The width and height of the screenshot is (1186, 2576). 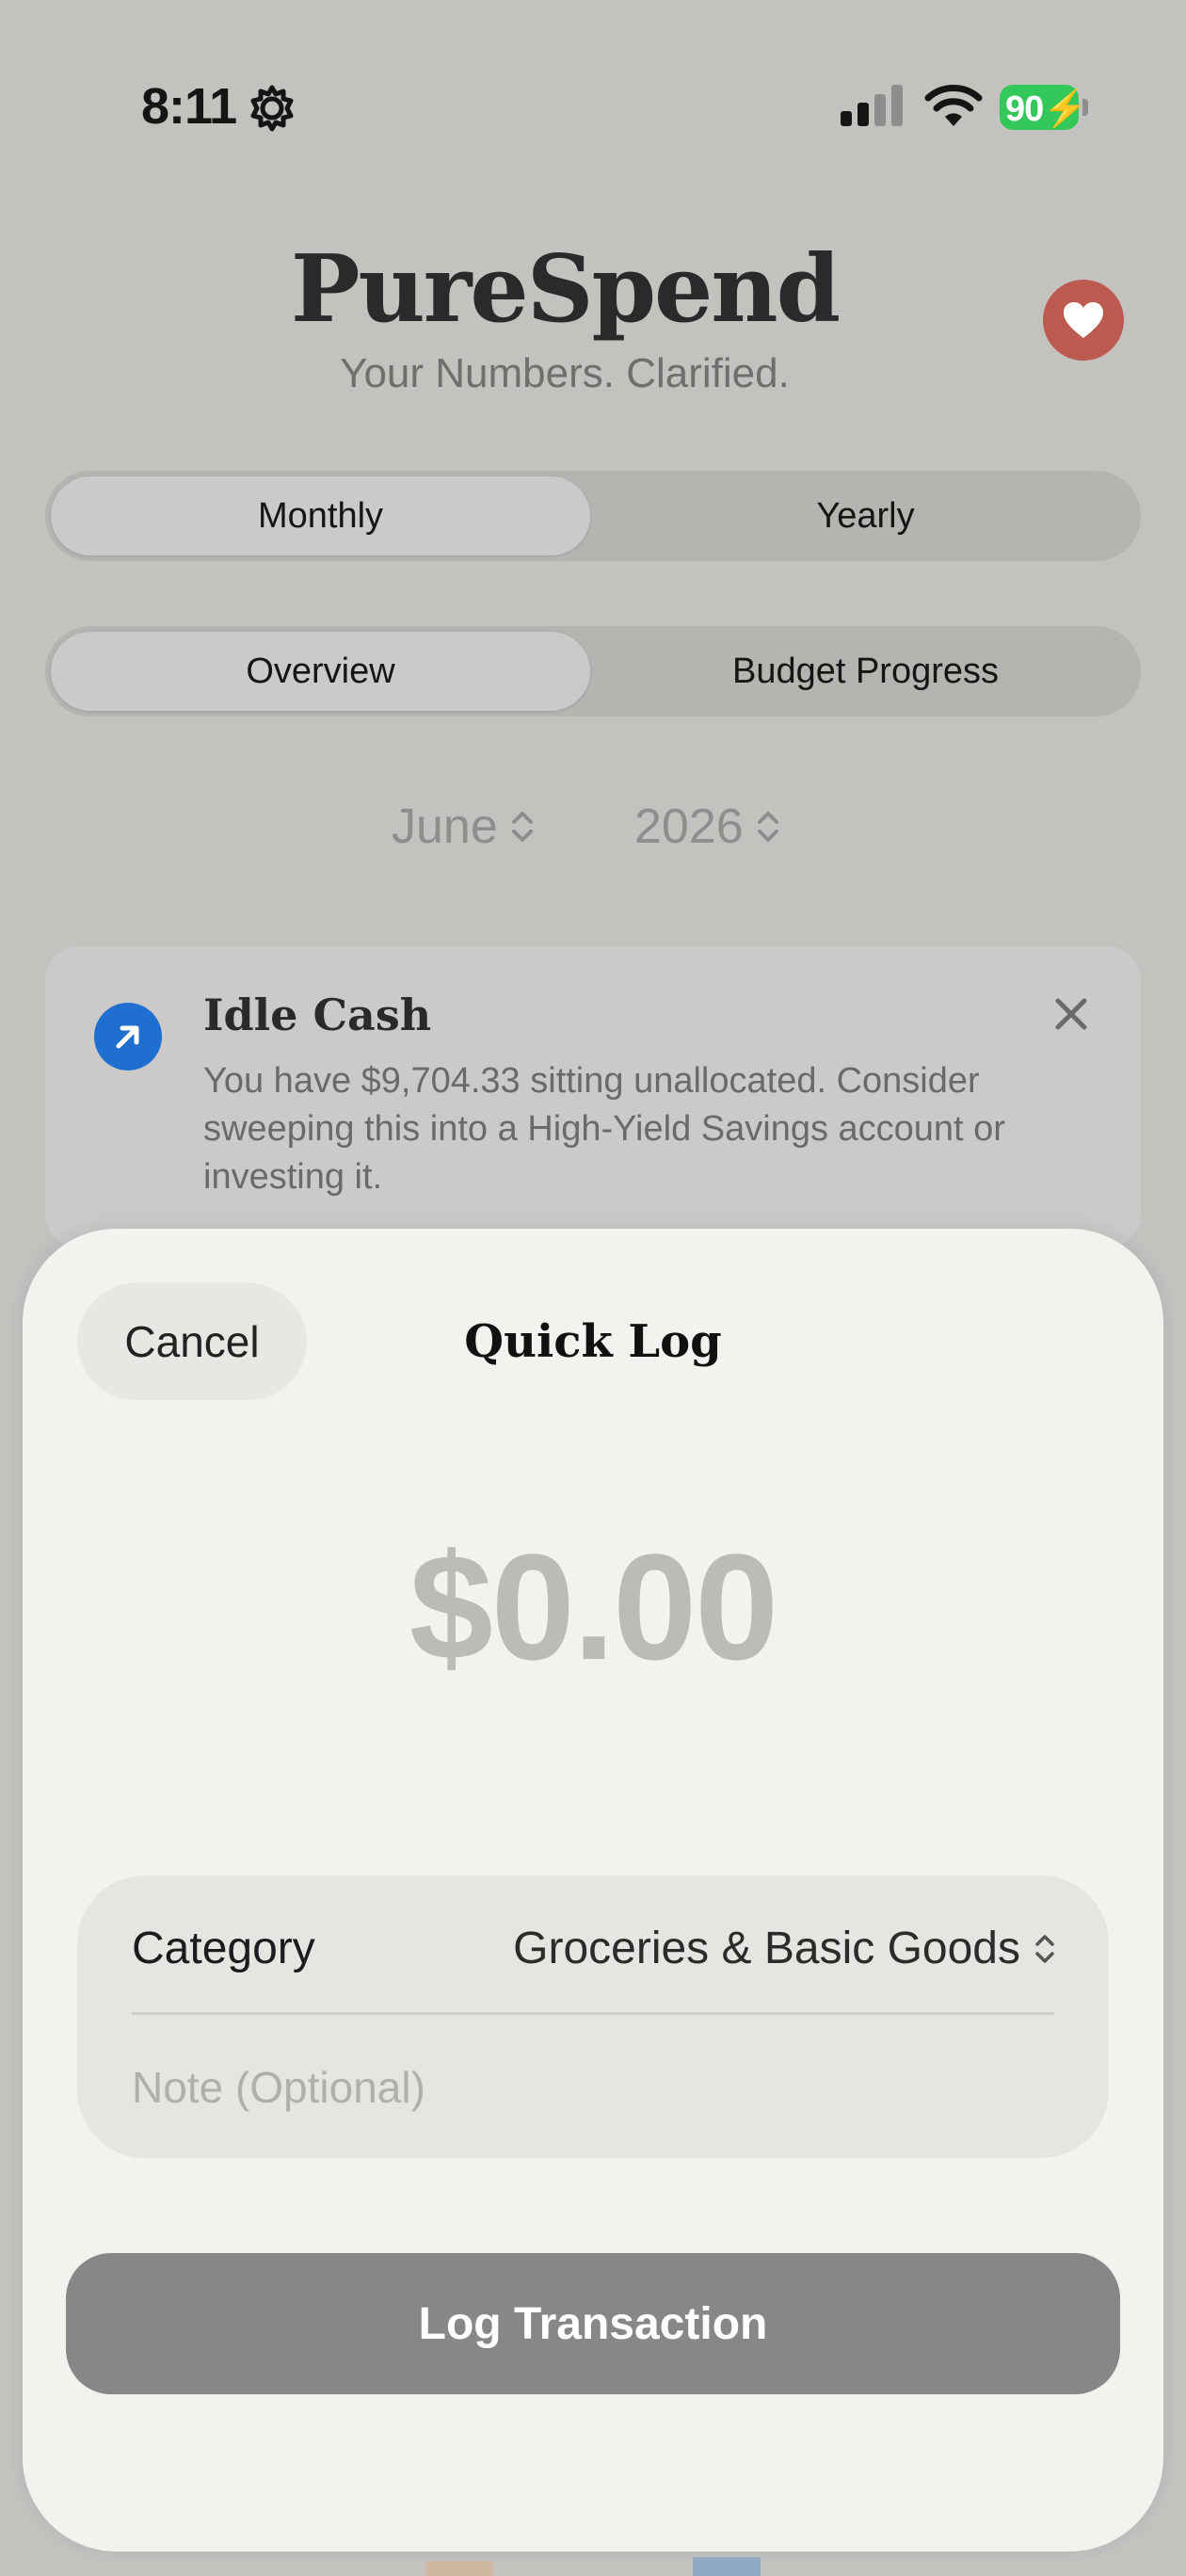 What do you see at coordinates (1071, 1014) in the screenshot?
I see `close-icon` at bounding box center [1071, 1014].